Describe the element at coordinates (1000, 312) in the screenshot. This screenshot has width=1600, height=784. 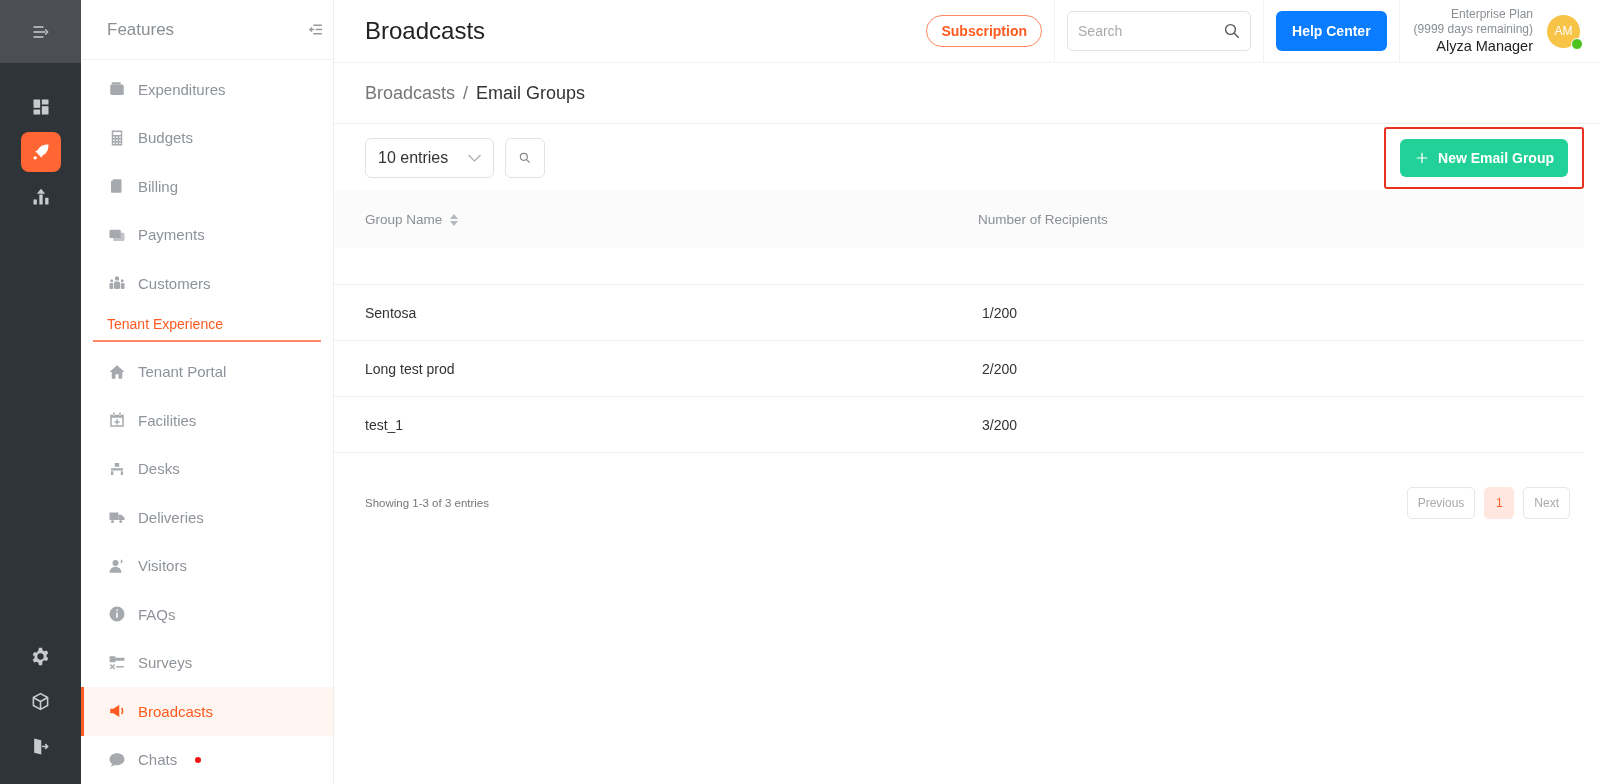
I see `table-cell: 1/200` at that location.